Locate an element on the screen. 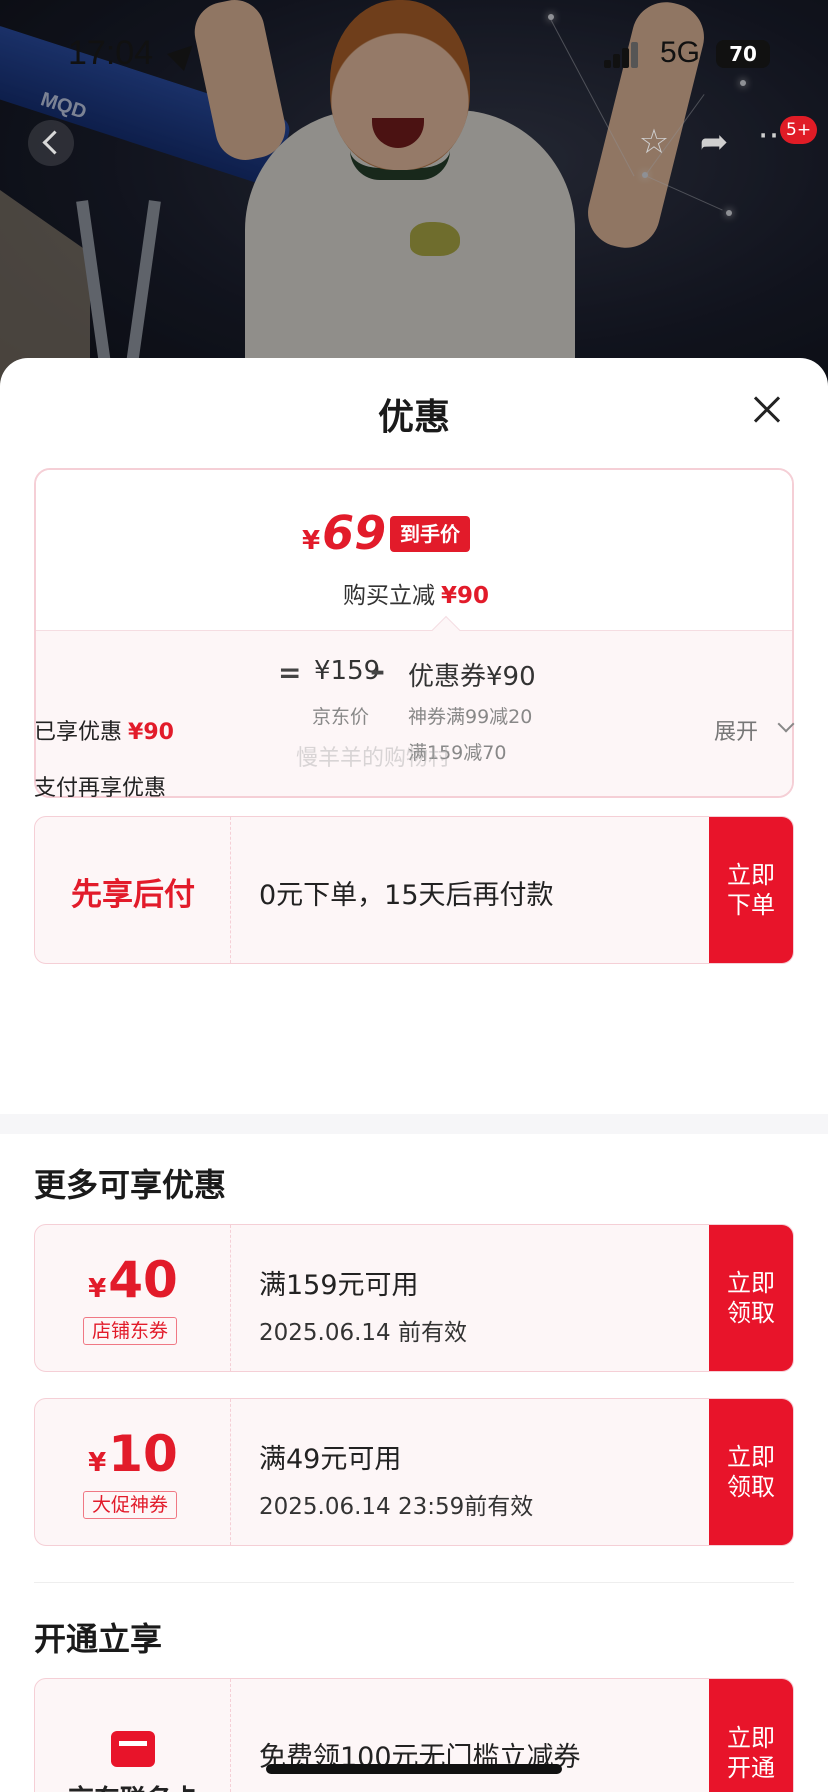  reduction-label: 购买立减 is located at coordinates (388, 596).